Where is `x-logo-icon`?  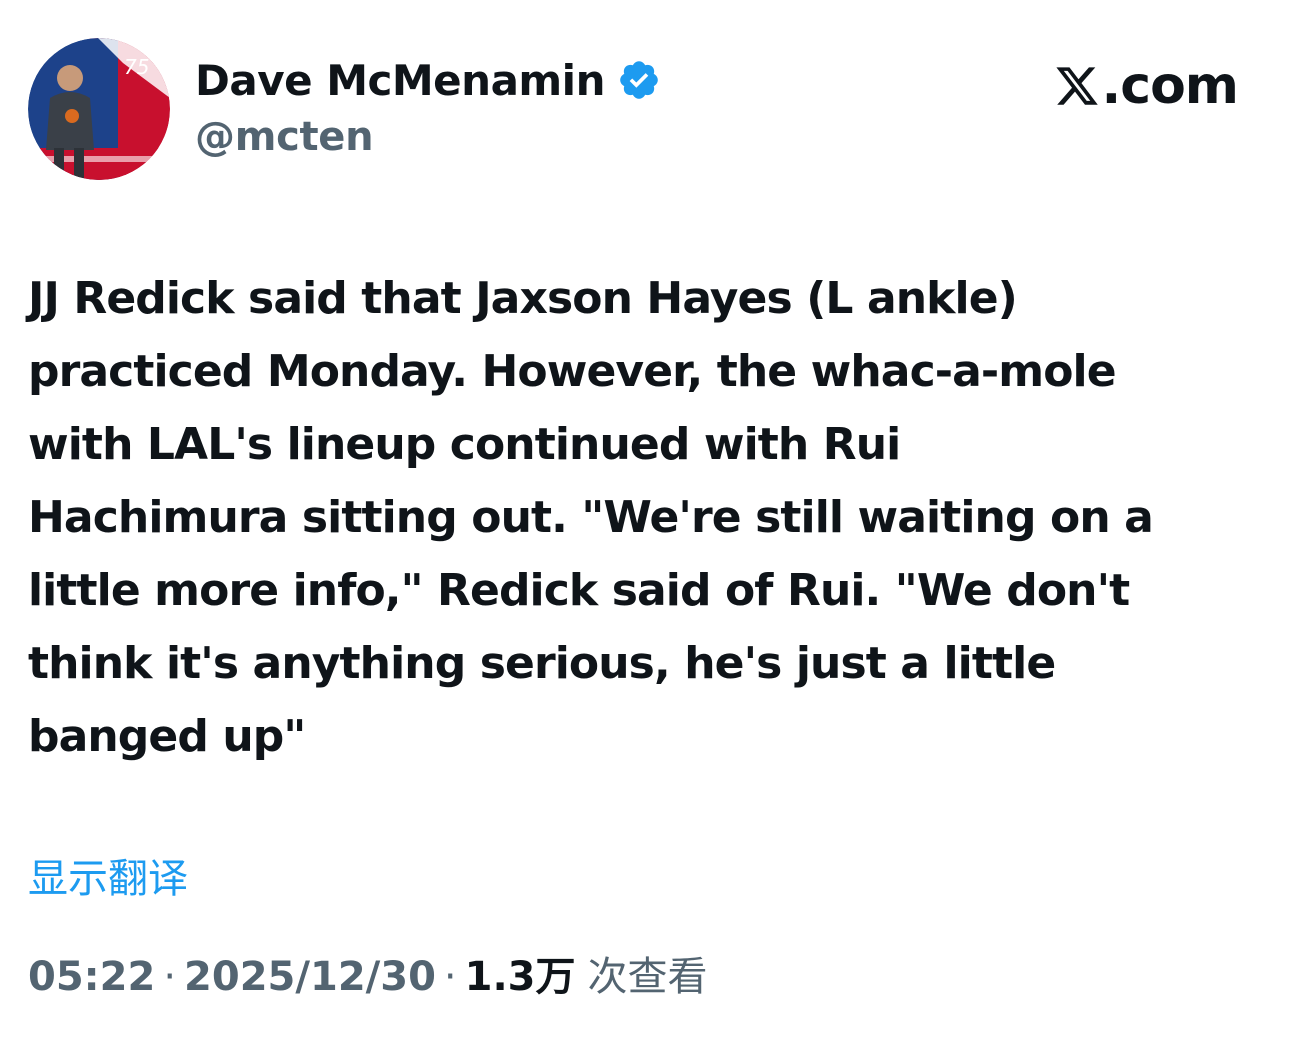 x-logo-icon is located at coordinates (1076, 86).